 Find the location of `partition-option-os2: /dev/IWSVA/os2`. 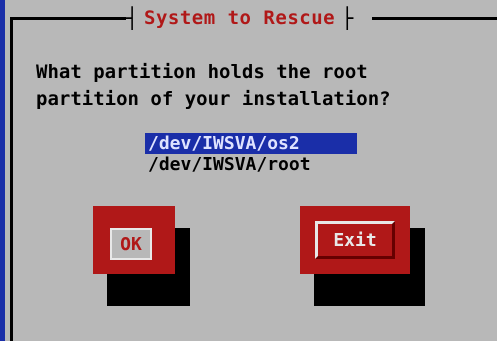

partition-option-os2: /dev/IWSVA/os2 is located at coordinates (251, 143).